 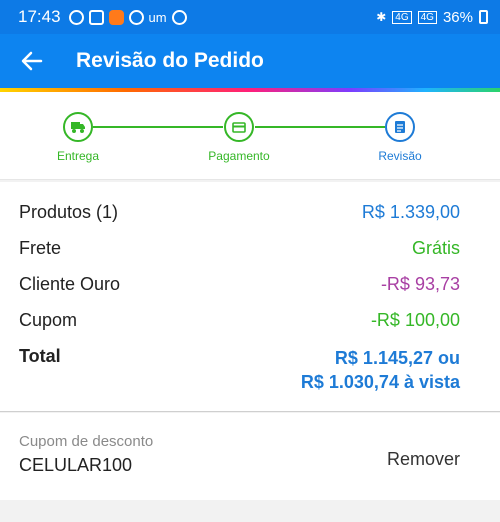 I want to click on remove-coupon-button: Remover, so click(x=423, y=474).